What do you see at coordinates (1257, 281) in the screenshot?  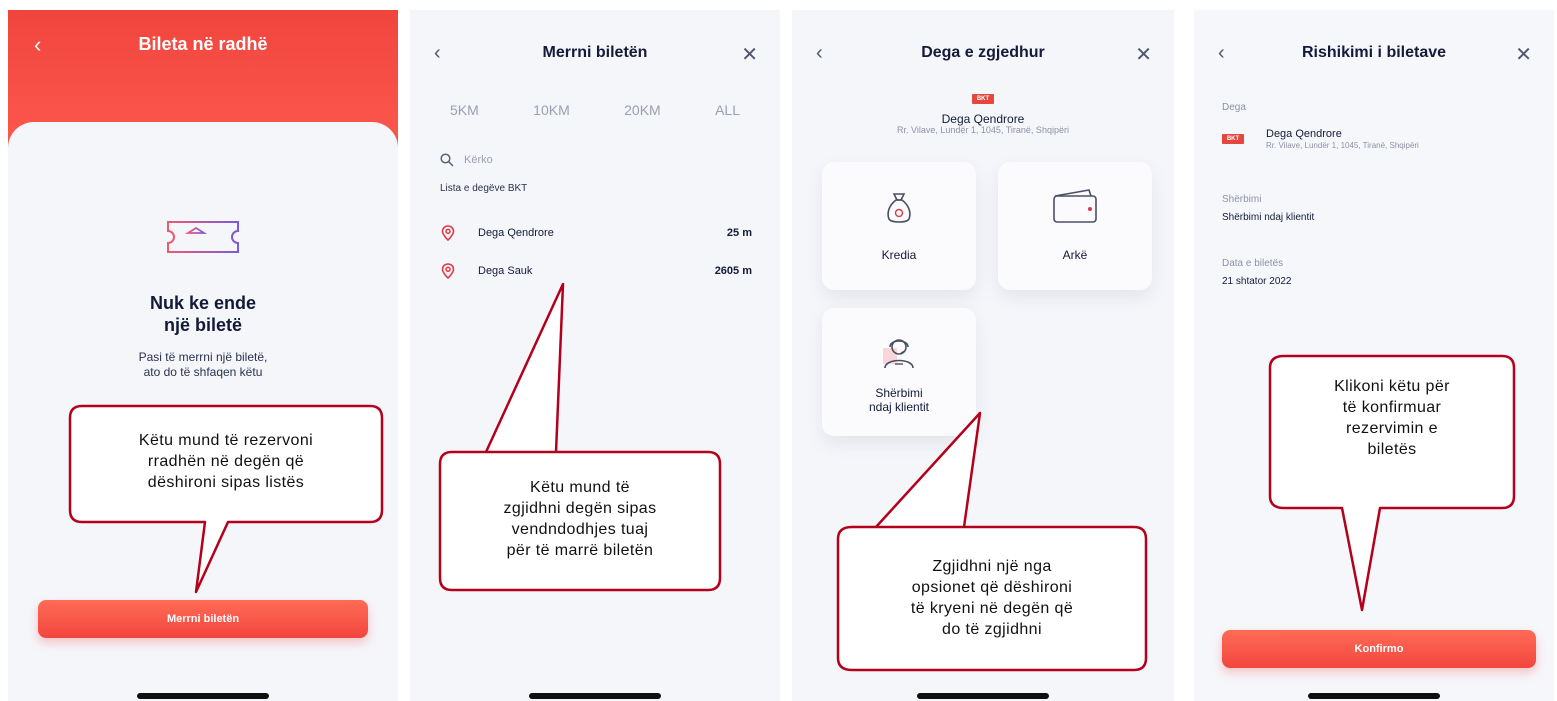 I see `date-value: 21 shtator 2022` at bounding box center [1257, 281].